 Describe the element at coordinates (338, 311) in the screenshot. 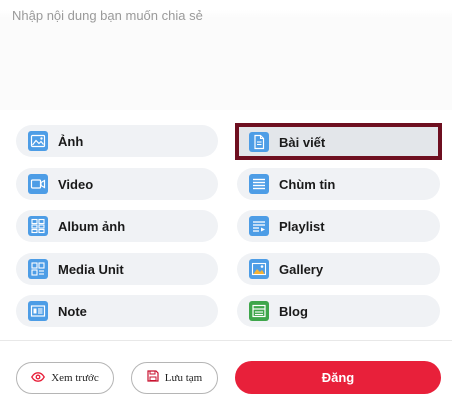

I see `type-blog-button: Blog` at that location.